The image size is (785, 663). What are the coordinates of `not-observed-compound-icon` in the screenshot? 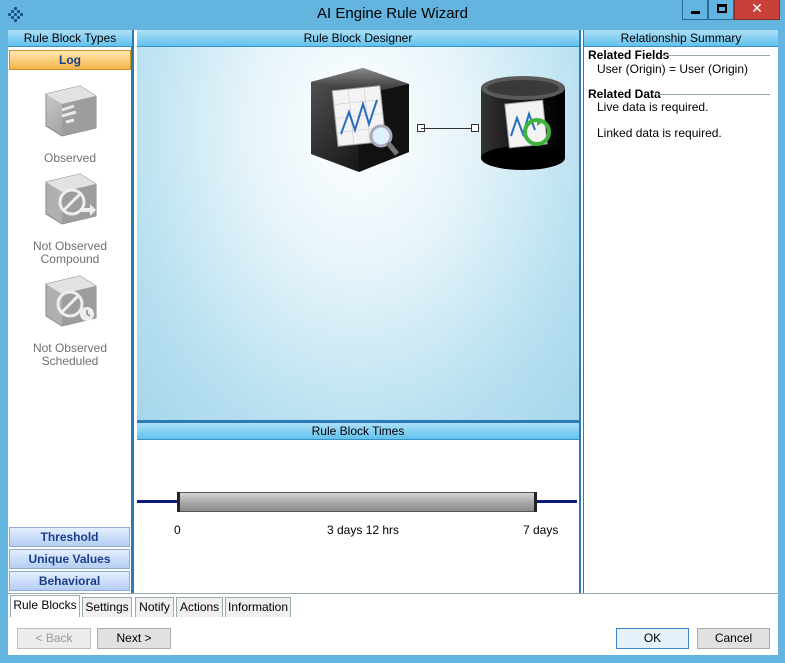 It's located at (70, 198).